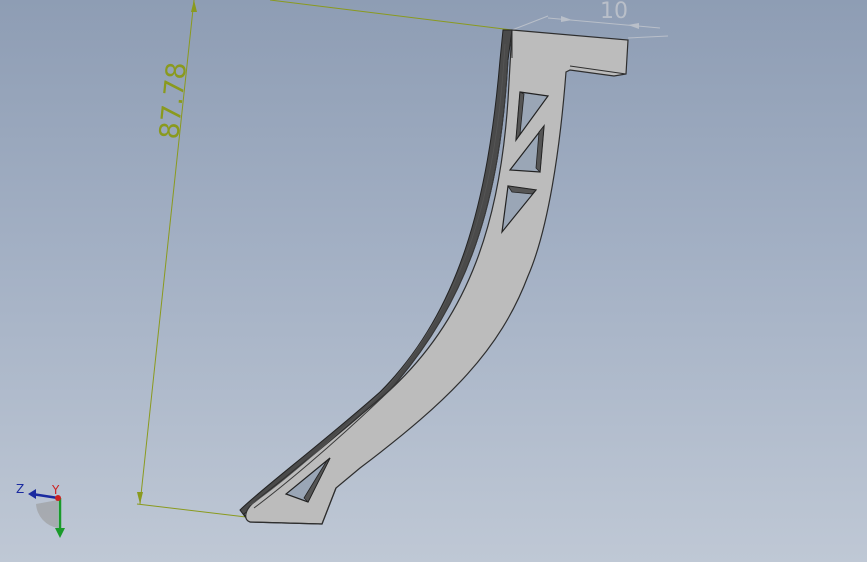  Describe the element at coordinates (60, 533) in the screenshot. I see `triad-y-arrow` at that location.